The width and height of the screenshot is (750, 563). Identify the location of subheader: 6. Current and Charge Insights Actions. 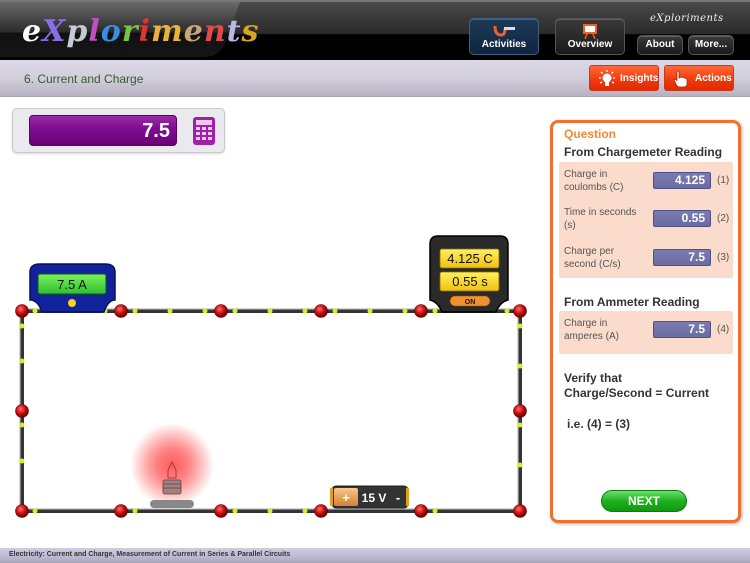
(375, 78).